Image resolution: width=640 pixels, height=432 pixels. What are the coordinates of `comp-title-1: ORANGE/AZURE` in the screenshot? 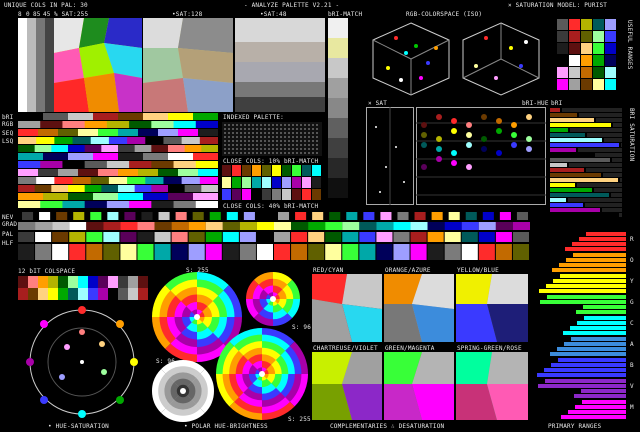 It's located at (408, 270).